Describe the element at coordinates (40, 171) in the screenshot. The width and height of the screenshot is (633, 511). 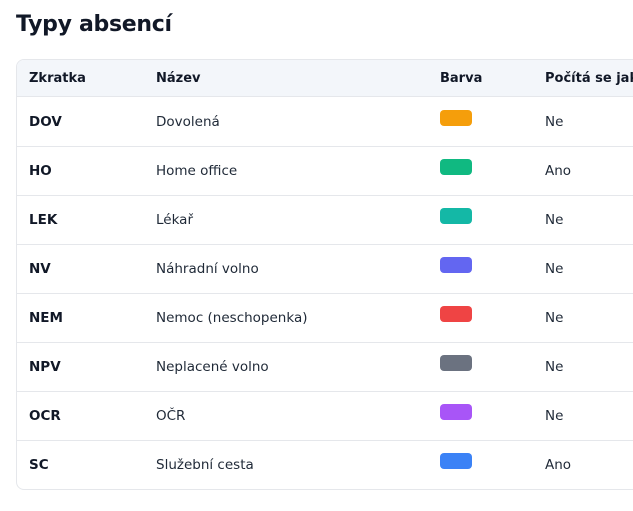
I see `absence-code: HO` at that location.